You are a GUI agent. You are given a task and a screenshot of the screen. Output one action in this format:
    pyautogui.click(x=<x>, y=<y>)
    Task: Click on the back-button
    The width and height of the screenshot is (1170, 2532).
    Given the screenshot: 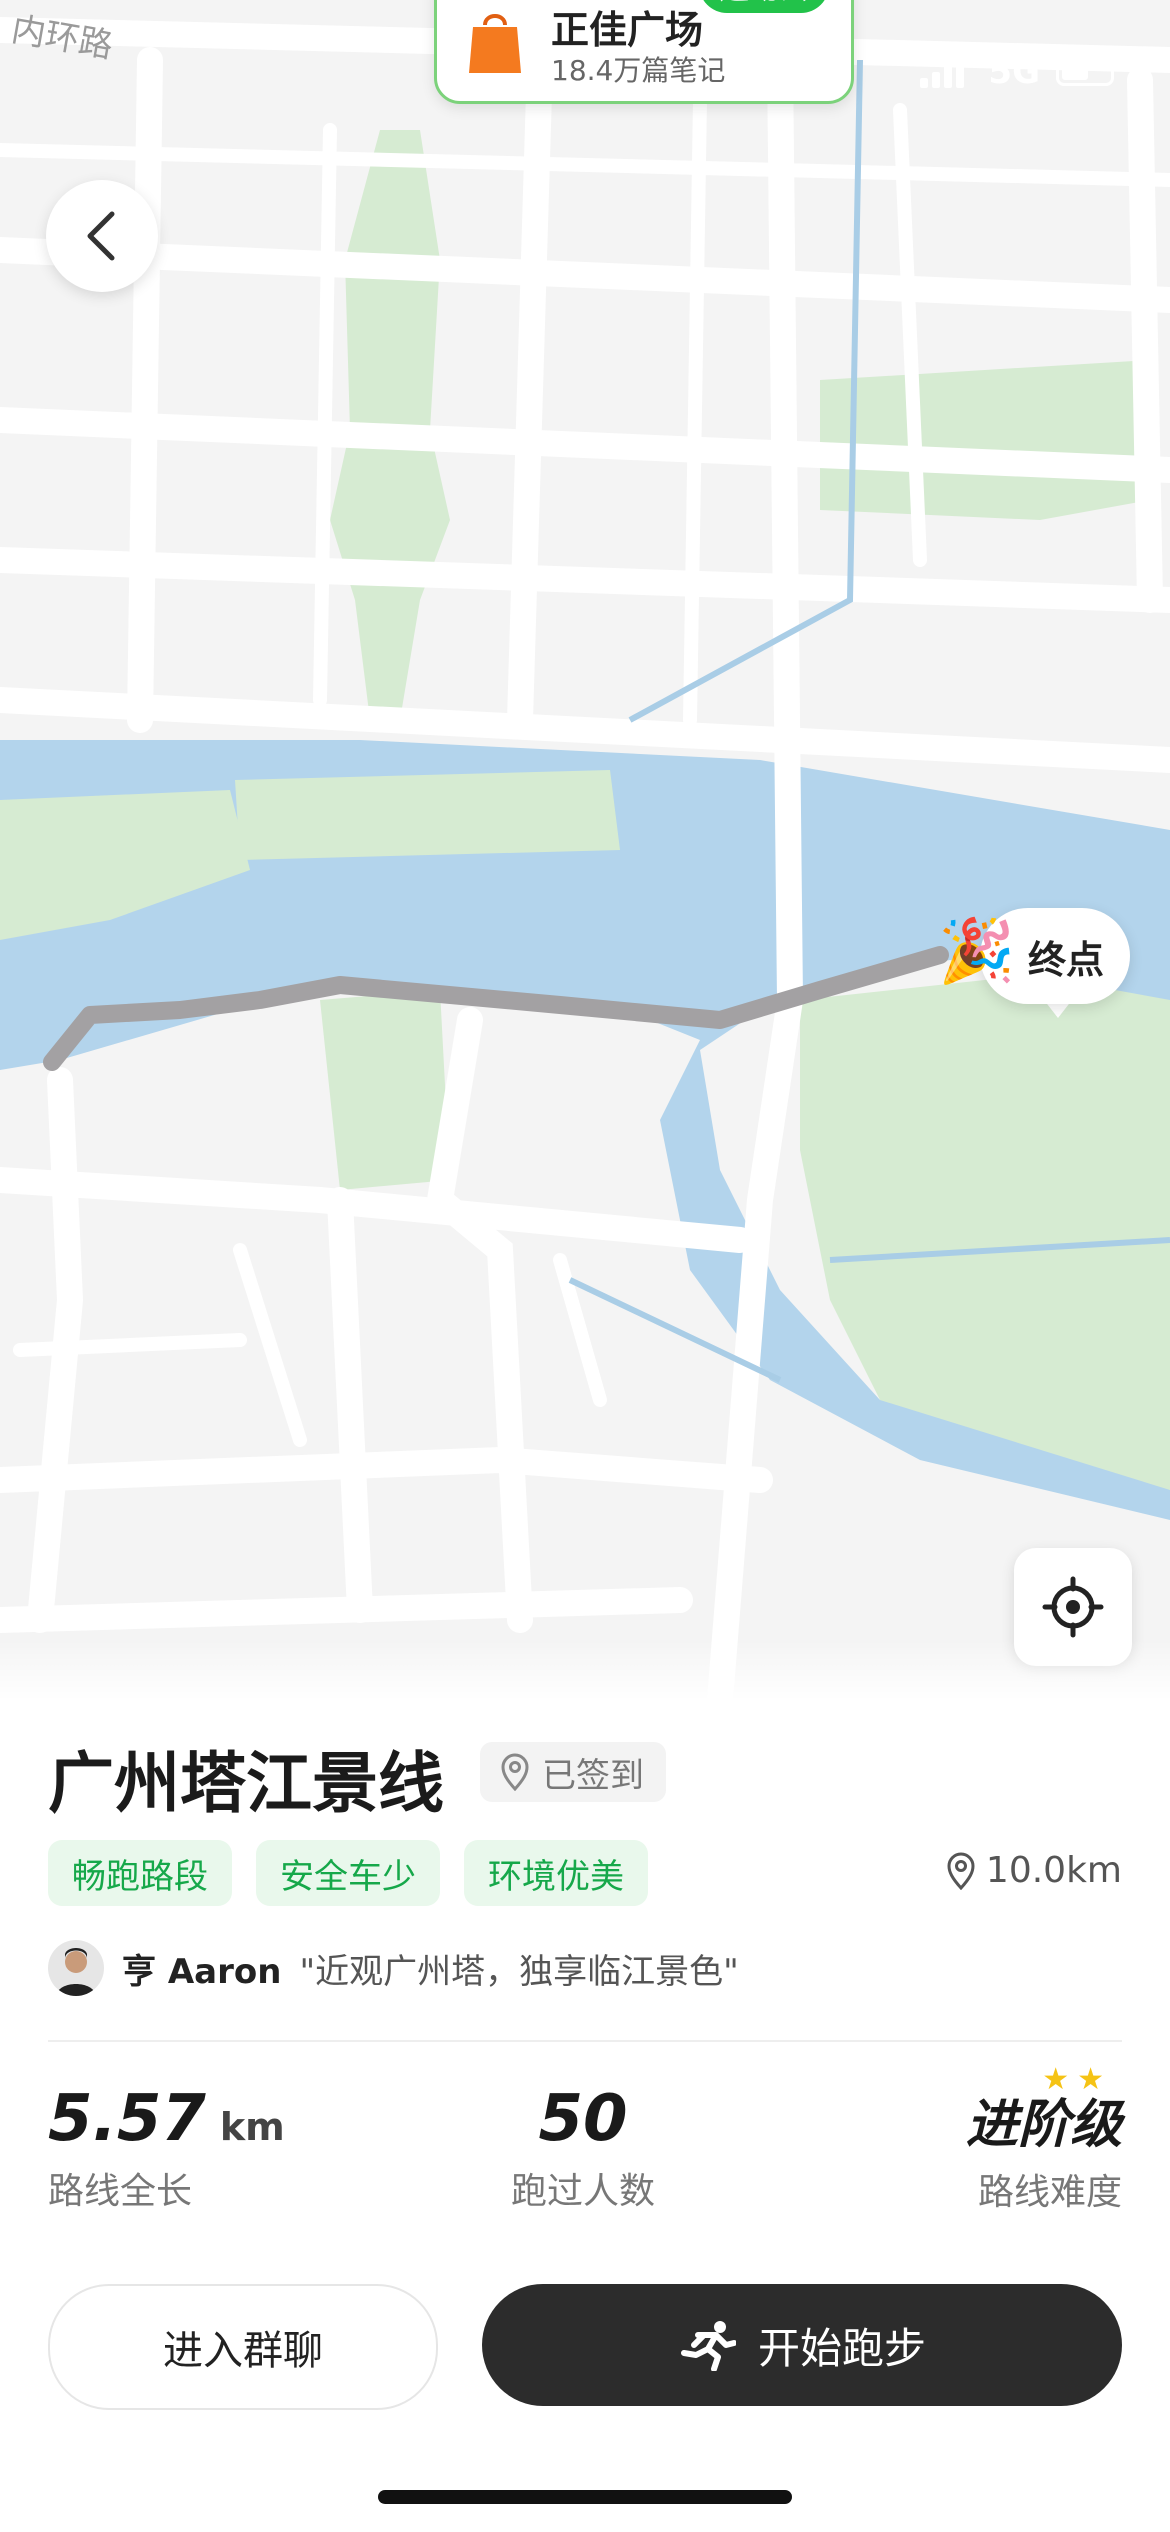 What is the action you would take?
    pyautogui.click(x=102, y=236)
    